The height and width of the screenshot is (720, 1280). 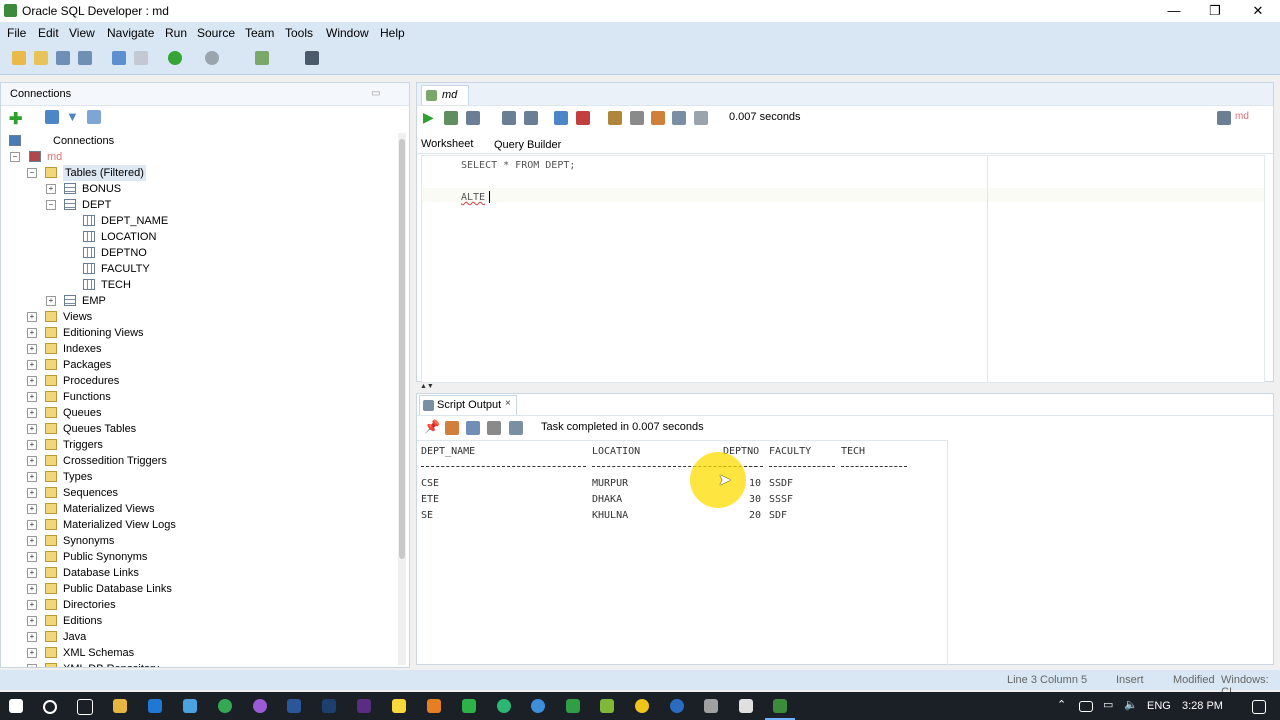 I want to click on tree-scrollbar, so click(x=402, y=399).